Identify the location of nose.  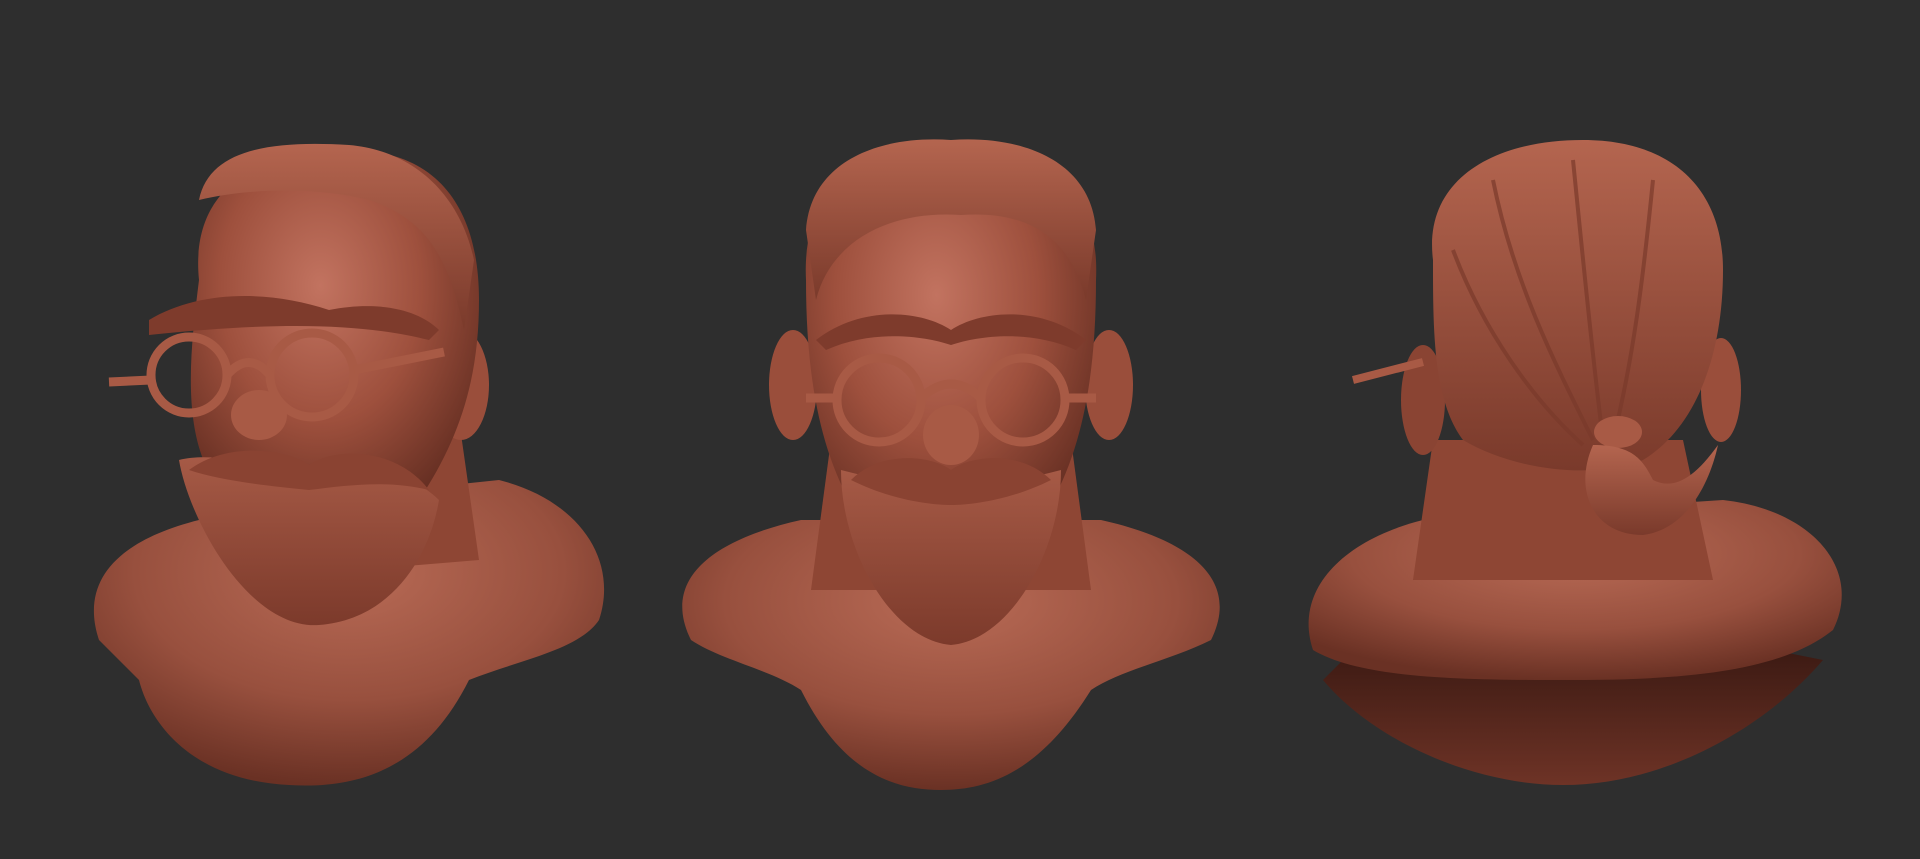
(951, 435).